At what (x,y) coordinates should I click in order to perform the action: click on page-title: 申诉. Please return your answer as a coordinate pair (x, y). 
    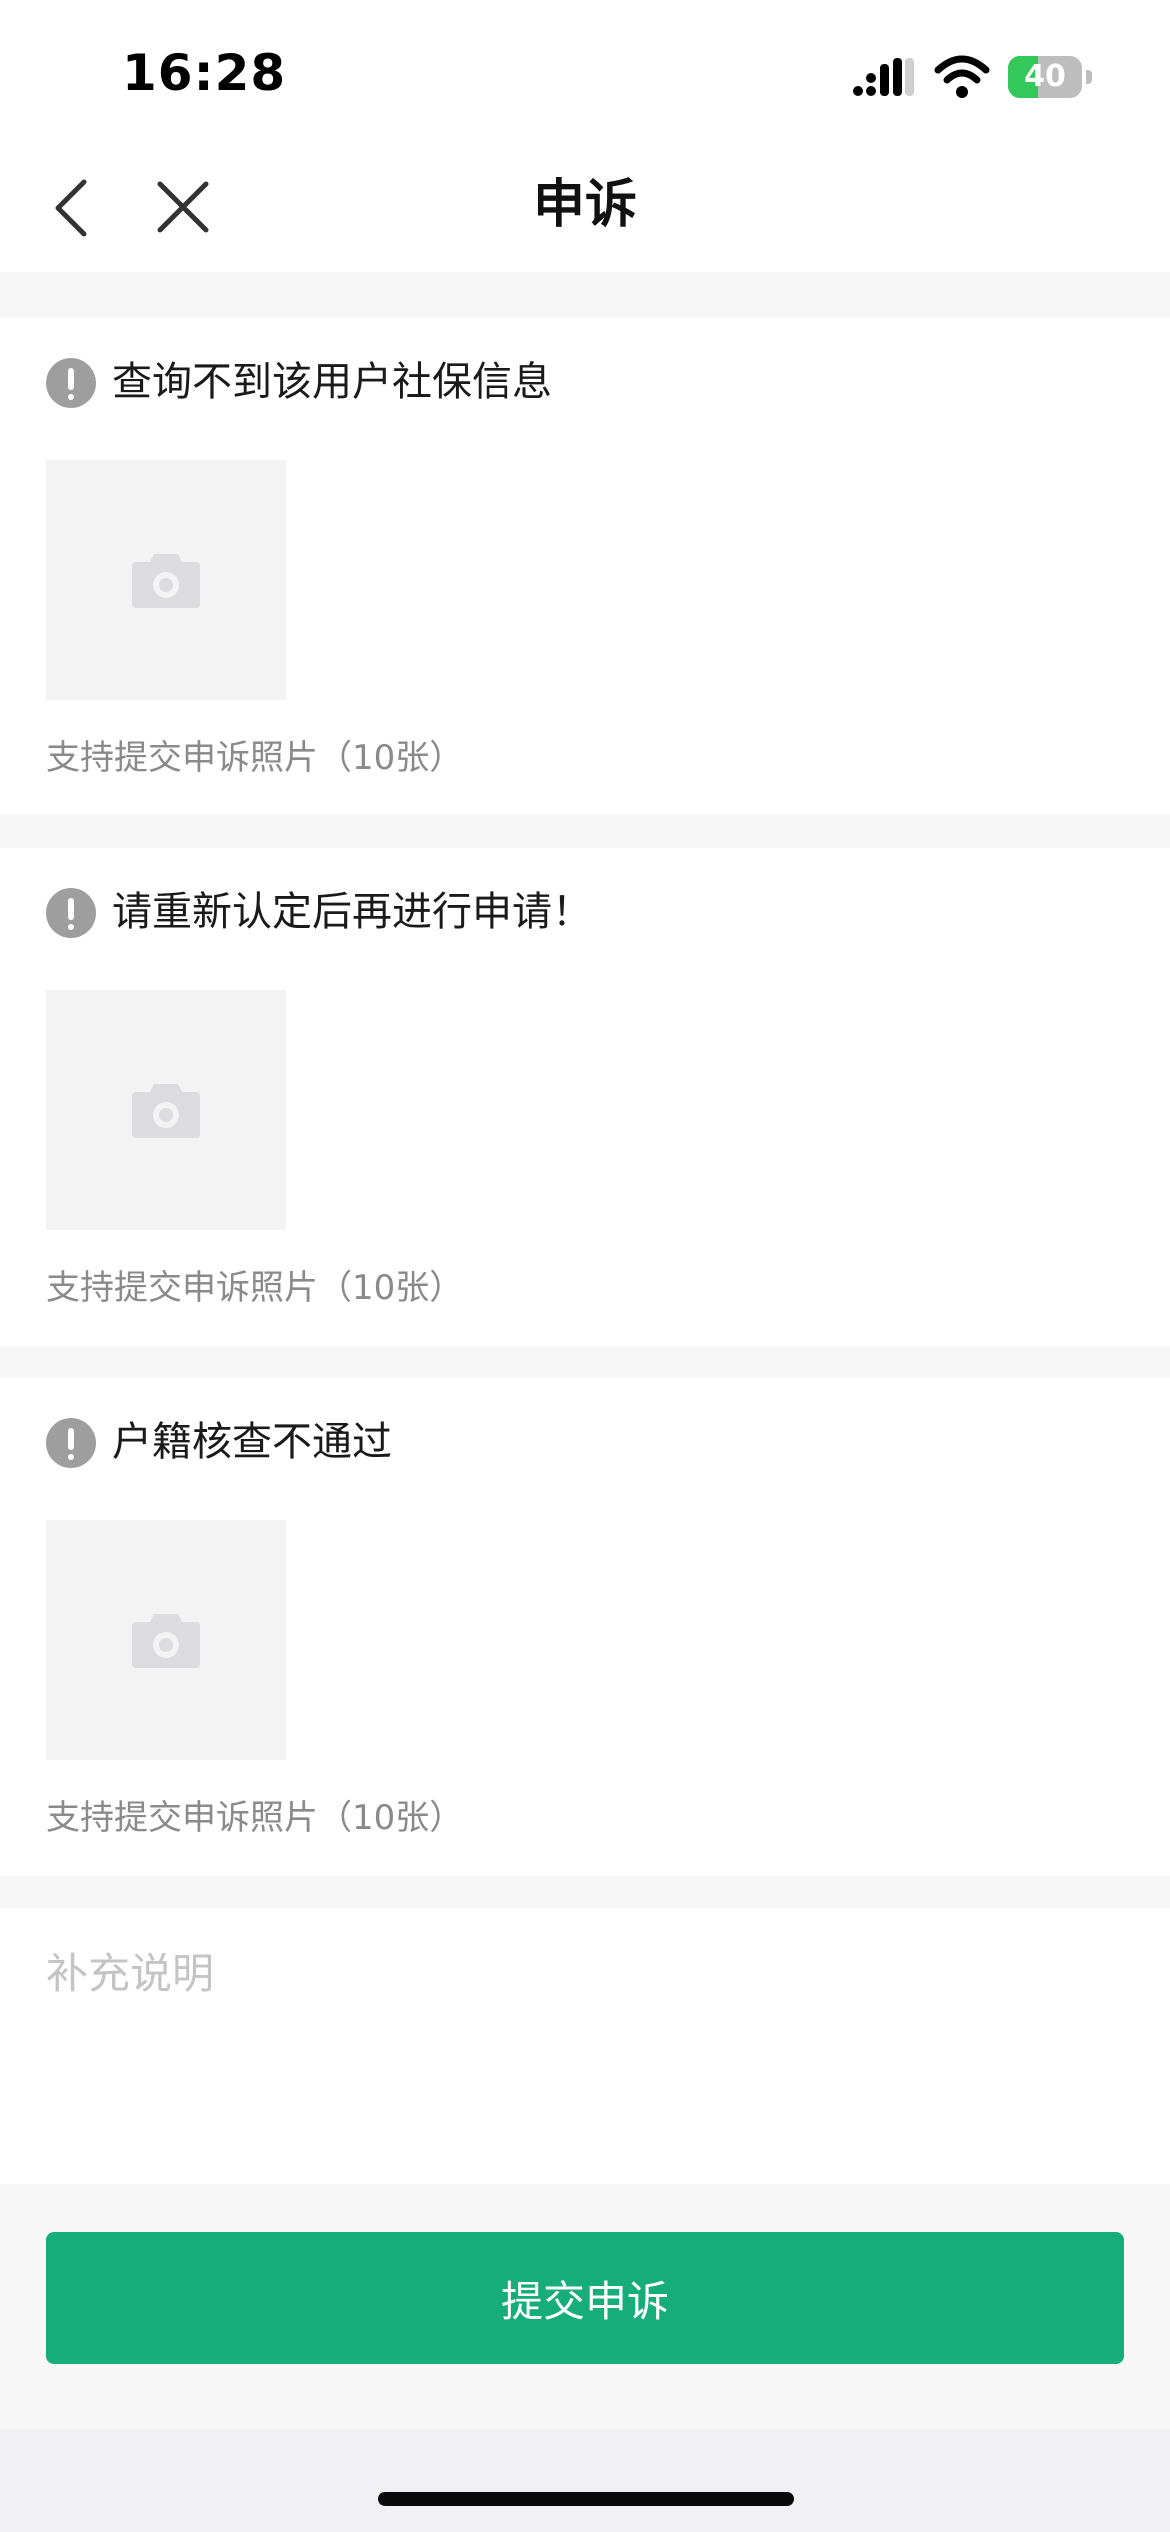
    Looking at the image, I should click on (584, 205).